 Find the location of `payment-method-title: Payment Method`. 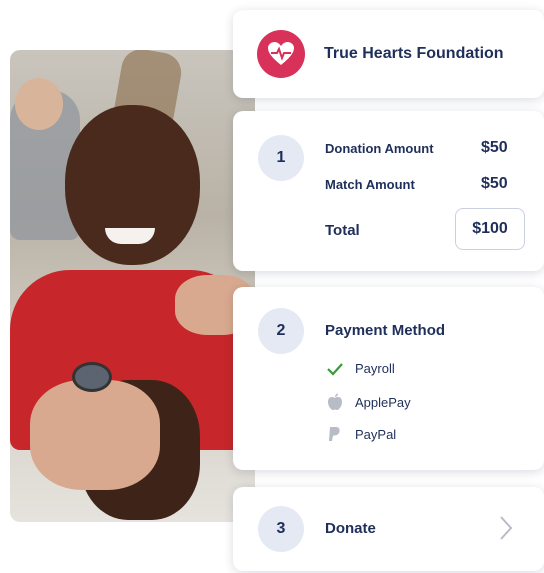

payment-method-title: Payment Method is located at coordinates (385, 330).